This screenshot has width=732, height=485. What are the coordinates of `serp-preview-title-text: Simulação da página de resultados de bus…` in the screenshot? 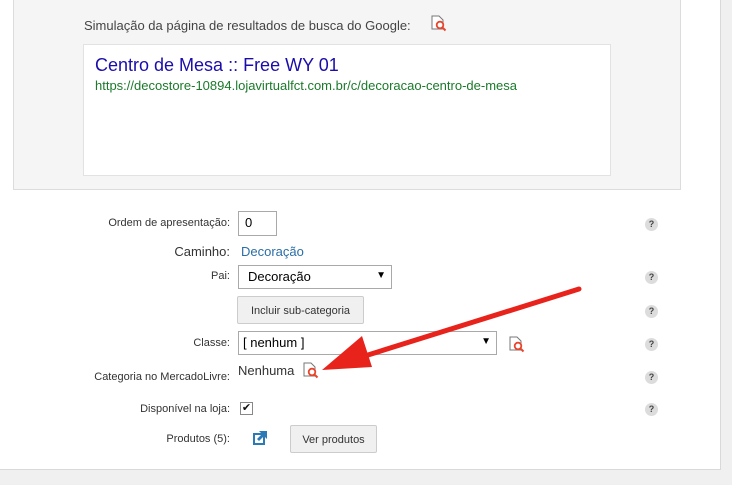 It's located at (247, 25).